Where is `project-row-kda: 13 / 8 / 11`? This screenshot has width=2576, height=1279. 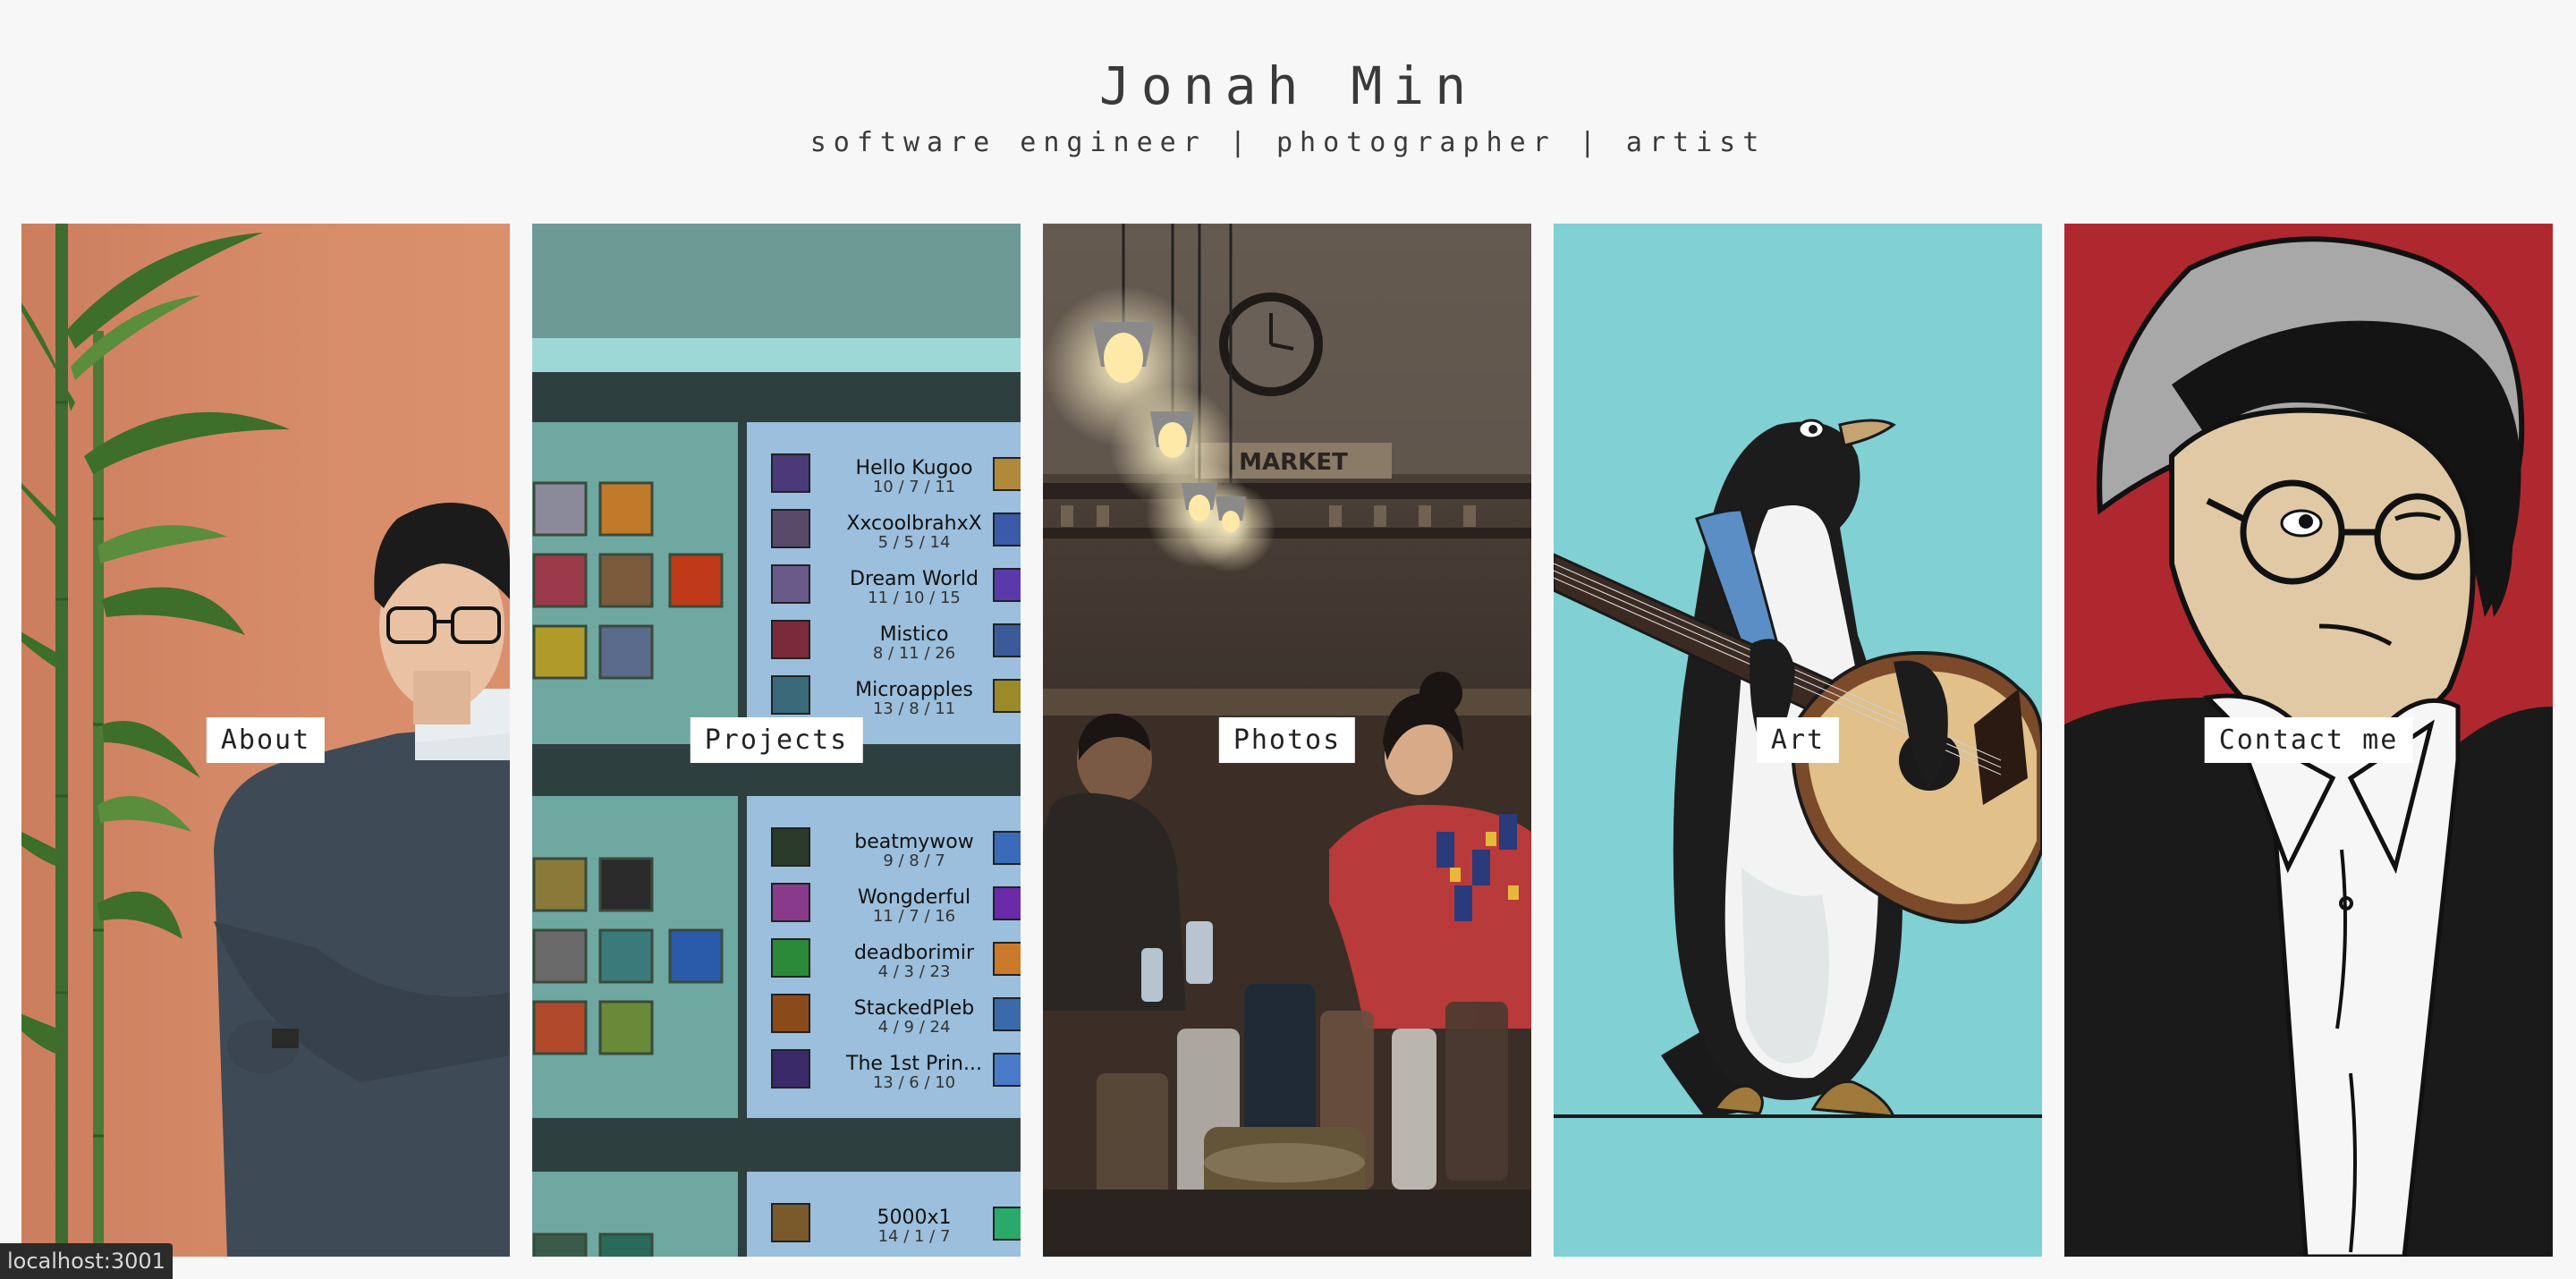 project-row-kda: 13 / 8 / 11 is located at coordinates (914, 708).